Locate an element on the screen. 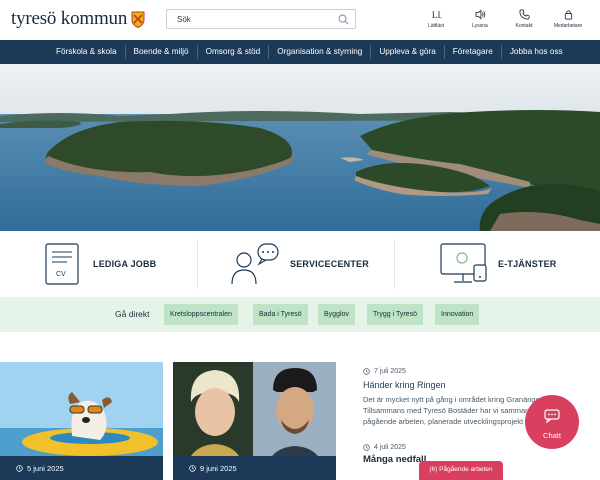 This screenshot has height=480, width=600. nav-item-experience: Uppleva & göra is located at coordinates (408, 52).